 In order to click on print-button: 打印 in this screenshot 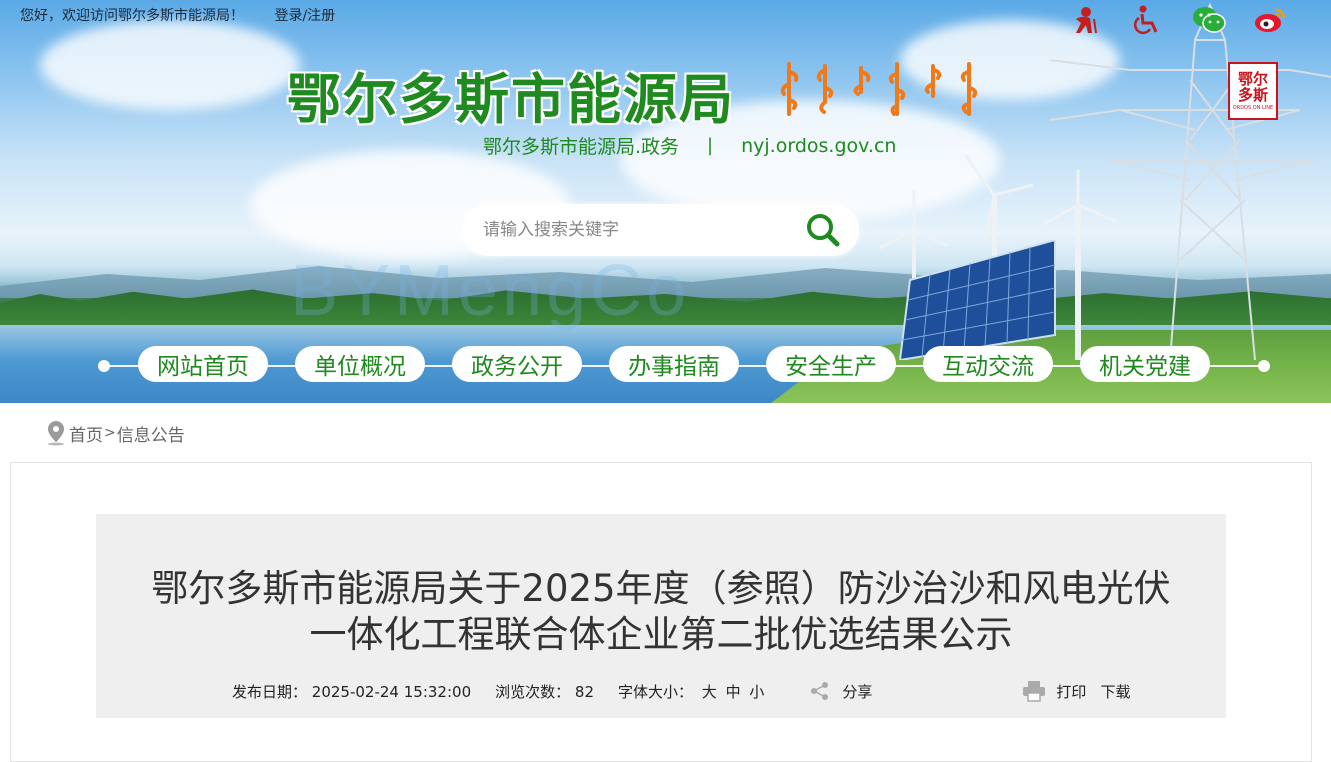, I will do `click(1054, 691)`.